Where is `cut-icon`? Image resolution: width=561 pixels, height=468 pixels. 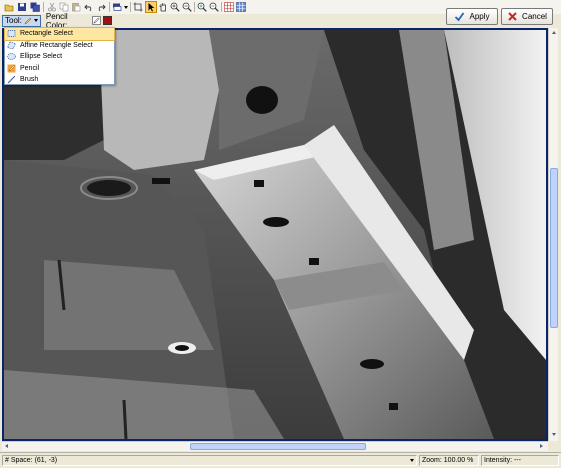 cut-icon is located at coordinates (52, 7).